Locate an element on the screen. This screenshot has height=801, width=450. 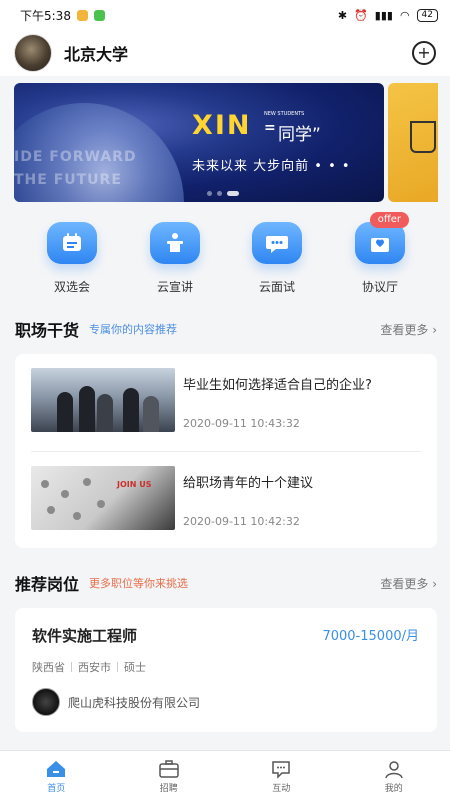
job-tags: 陕西省 西安市 硕士 is located at coordinates (89, 667).